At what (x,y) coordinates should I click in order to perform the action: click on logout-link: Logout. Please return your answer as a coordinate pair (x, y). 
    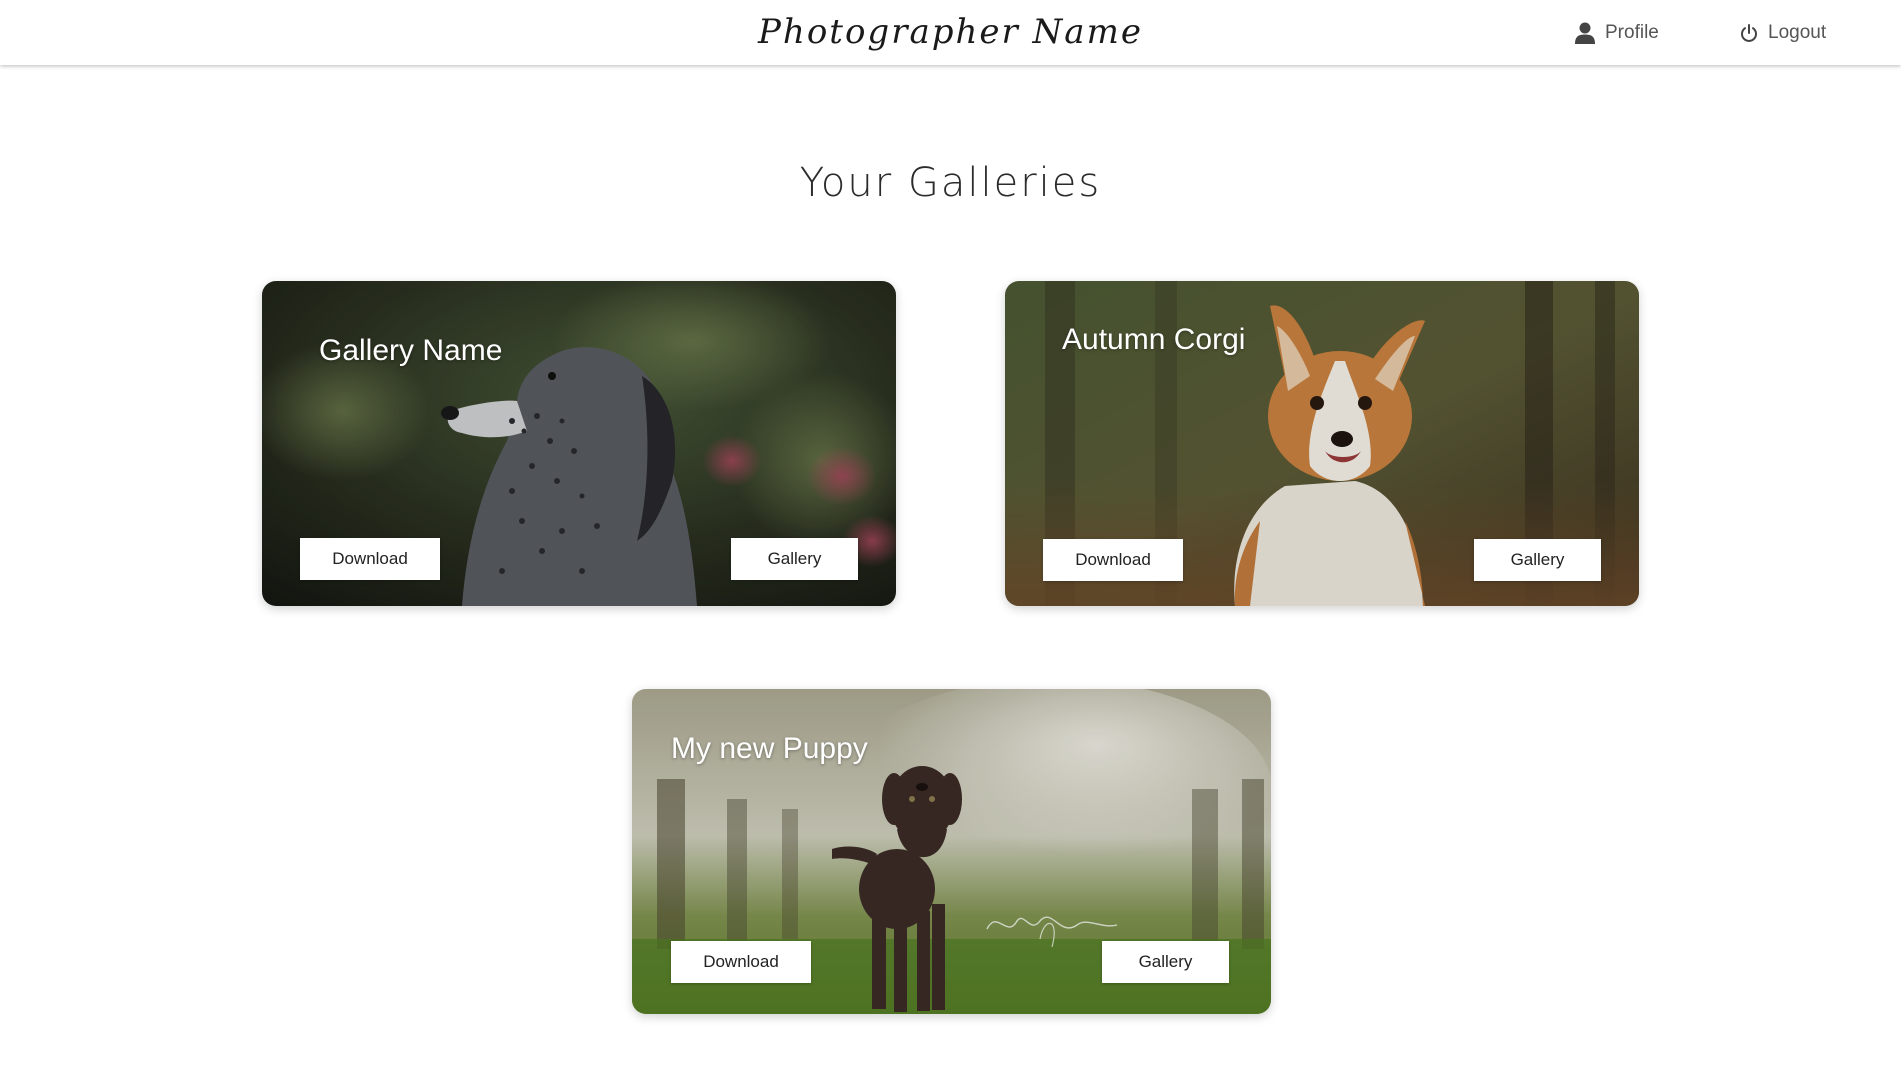
    Looking at the image, I should click on (1783, 33).